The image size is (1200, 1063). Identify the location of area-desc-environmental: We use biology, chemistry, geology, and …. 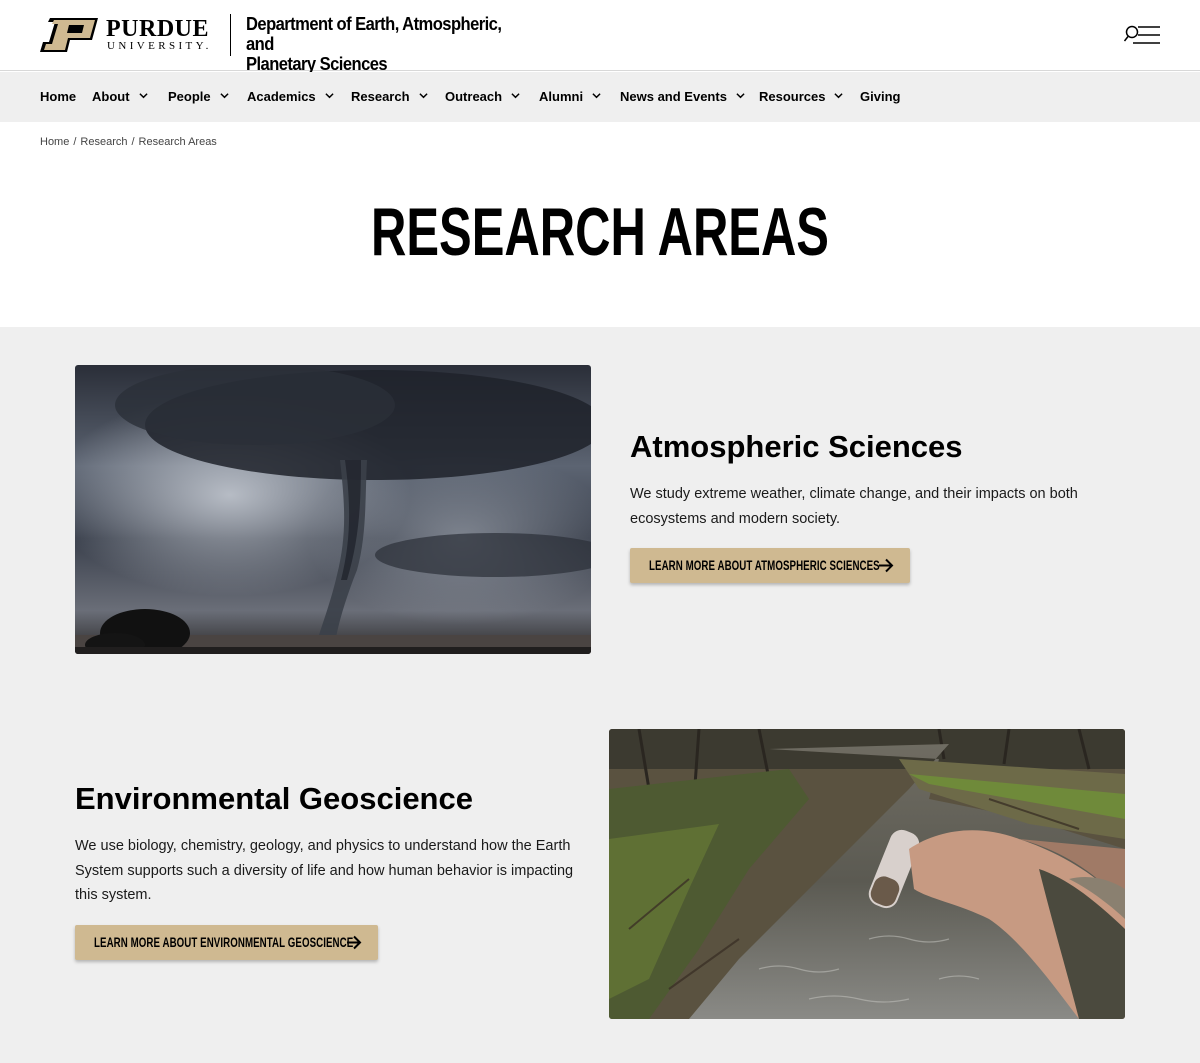
(325, 871).